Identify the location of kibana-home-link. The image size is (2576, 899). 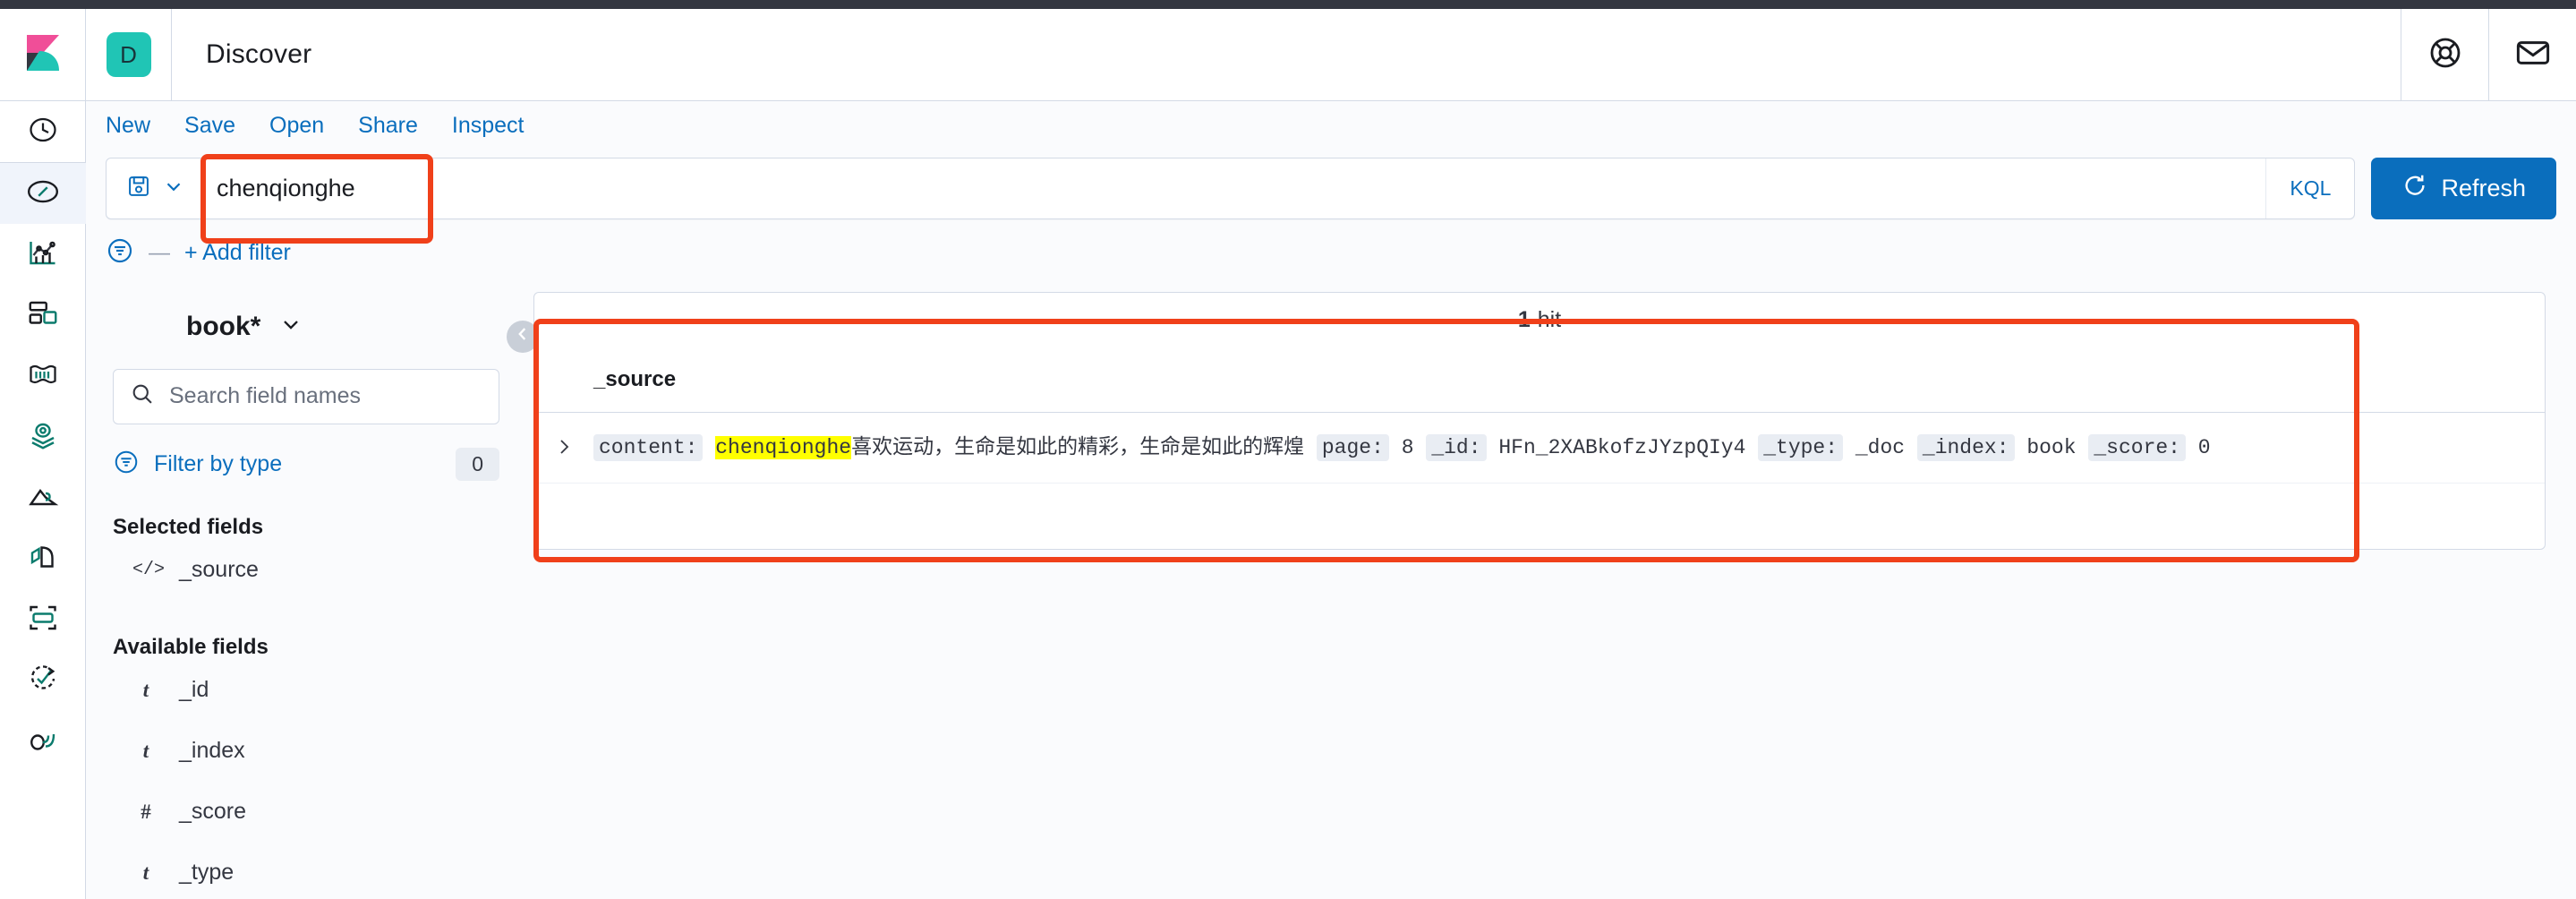
(43, 54).